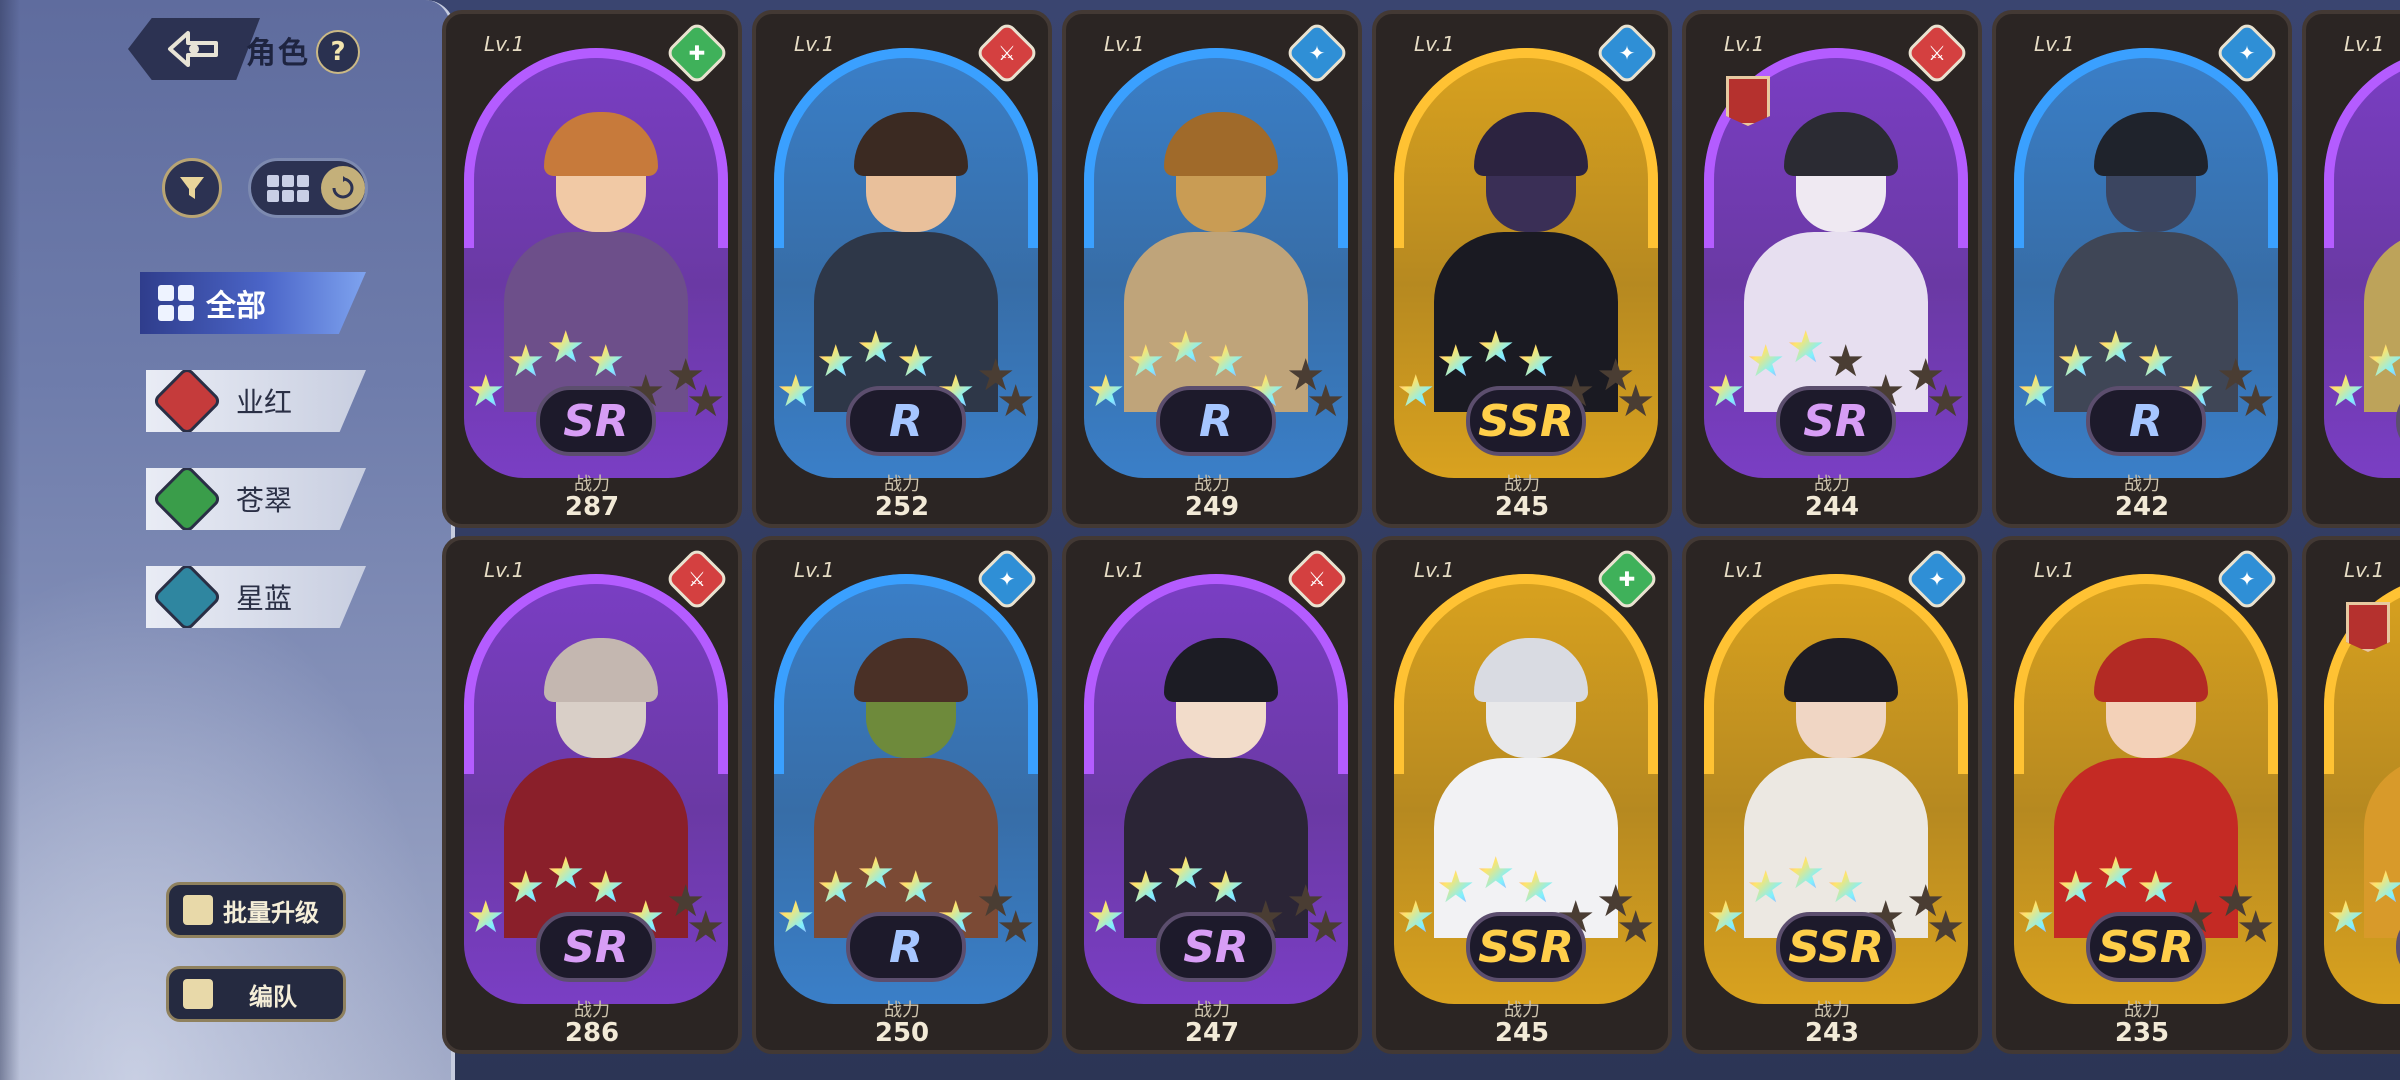  I want to click on character-card: Lv.1 ✦ ★ ★ ★ ★ ★ ★ ★ R 战力 242, so click(2142, 269).